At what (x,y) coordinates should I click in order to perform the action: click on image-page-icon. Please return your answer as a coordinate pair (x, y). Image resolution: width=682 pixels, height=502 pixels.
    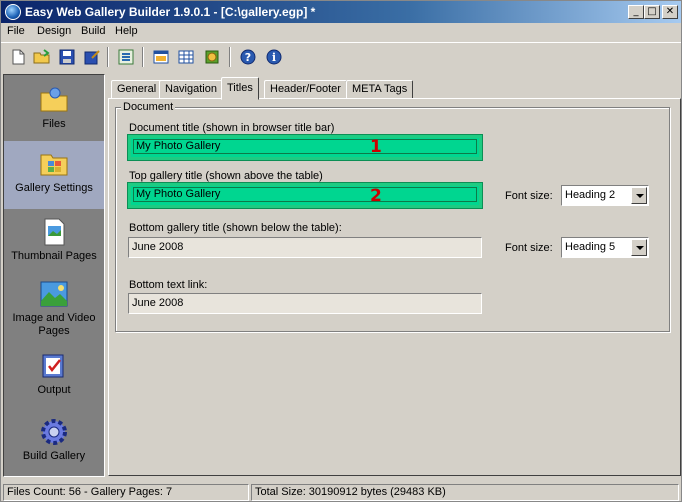
    Looking at the image, I should click on (54, 294).